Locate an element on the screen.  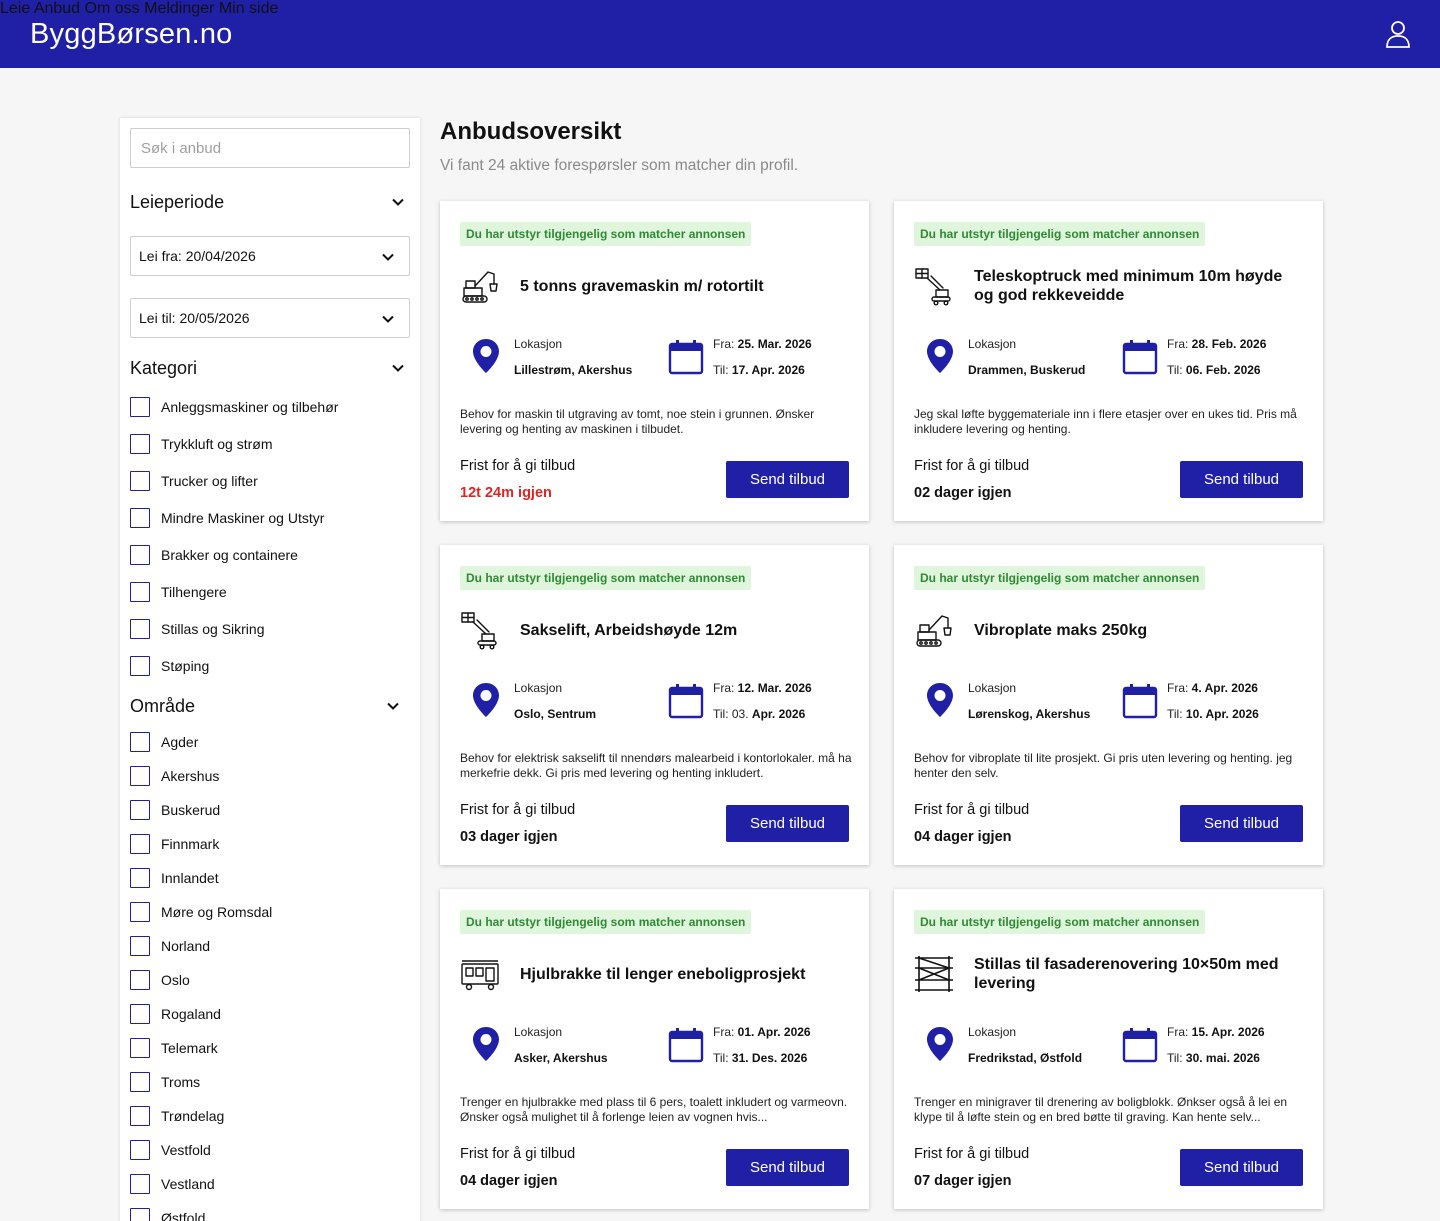
region-option: Agder is located at coordinates (164, 742).